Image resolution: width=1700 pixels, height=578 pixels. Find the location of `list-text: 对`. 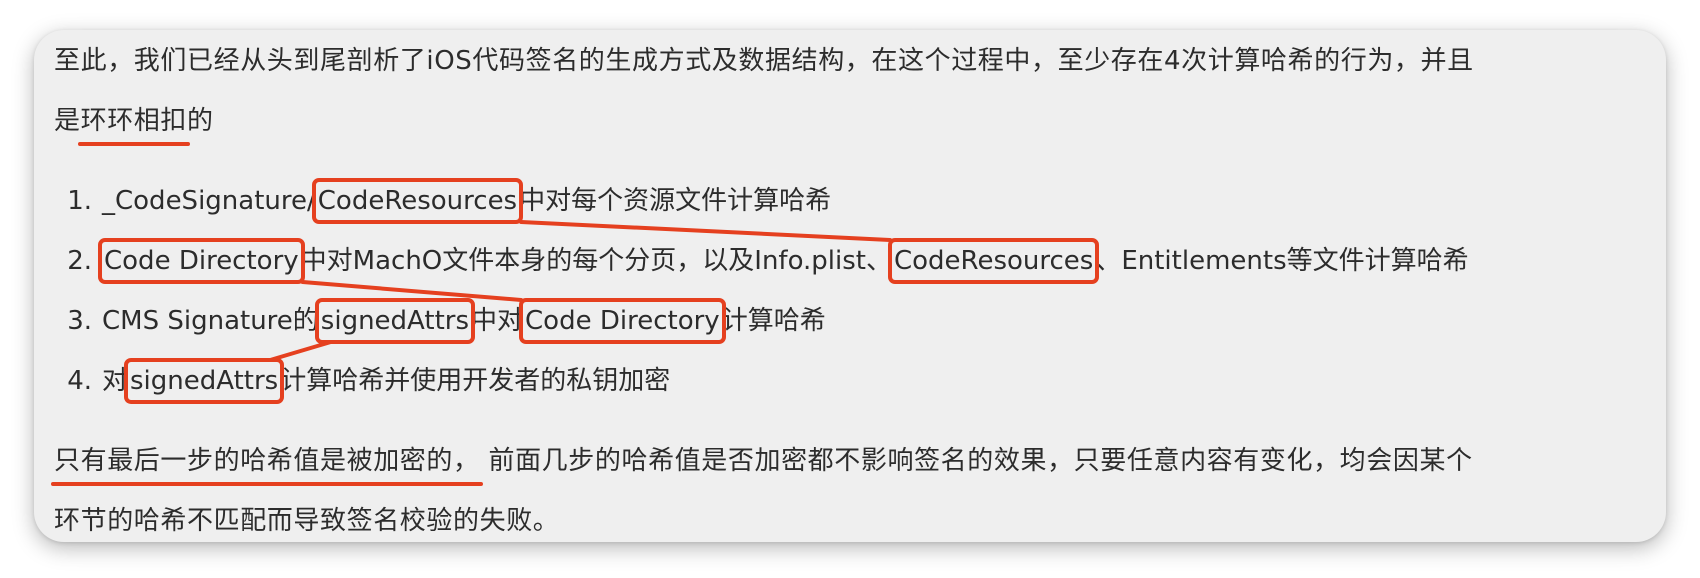

list-text: 对 is located at coordinates (115, 381).